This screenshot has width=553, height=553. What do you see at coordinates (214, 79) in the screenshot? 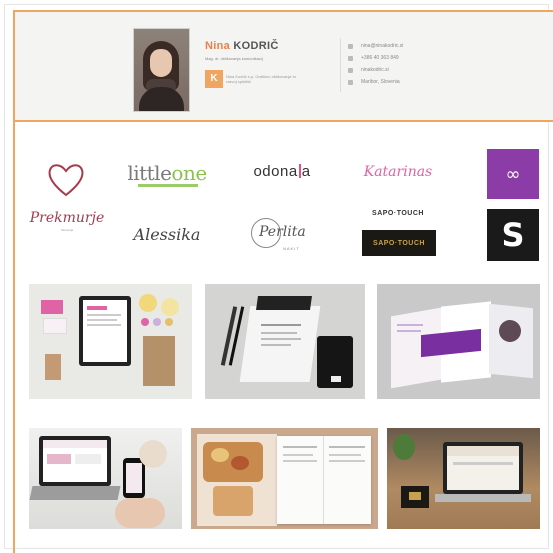
I see `company-logo: K` at bounding box center [214, 79].